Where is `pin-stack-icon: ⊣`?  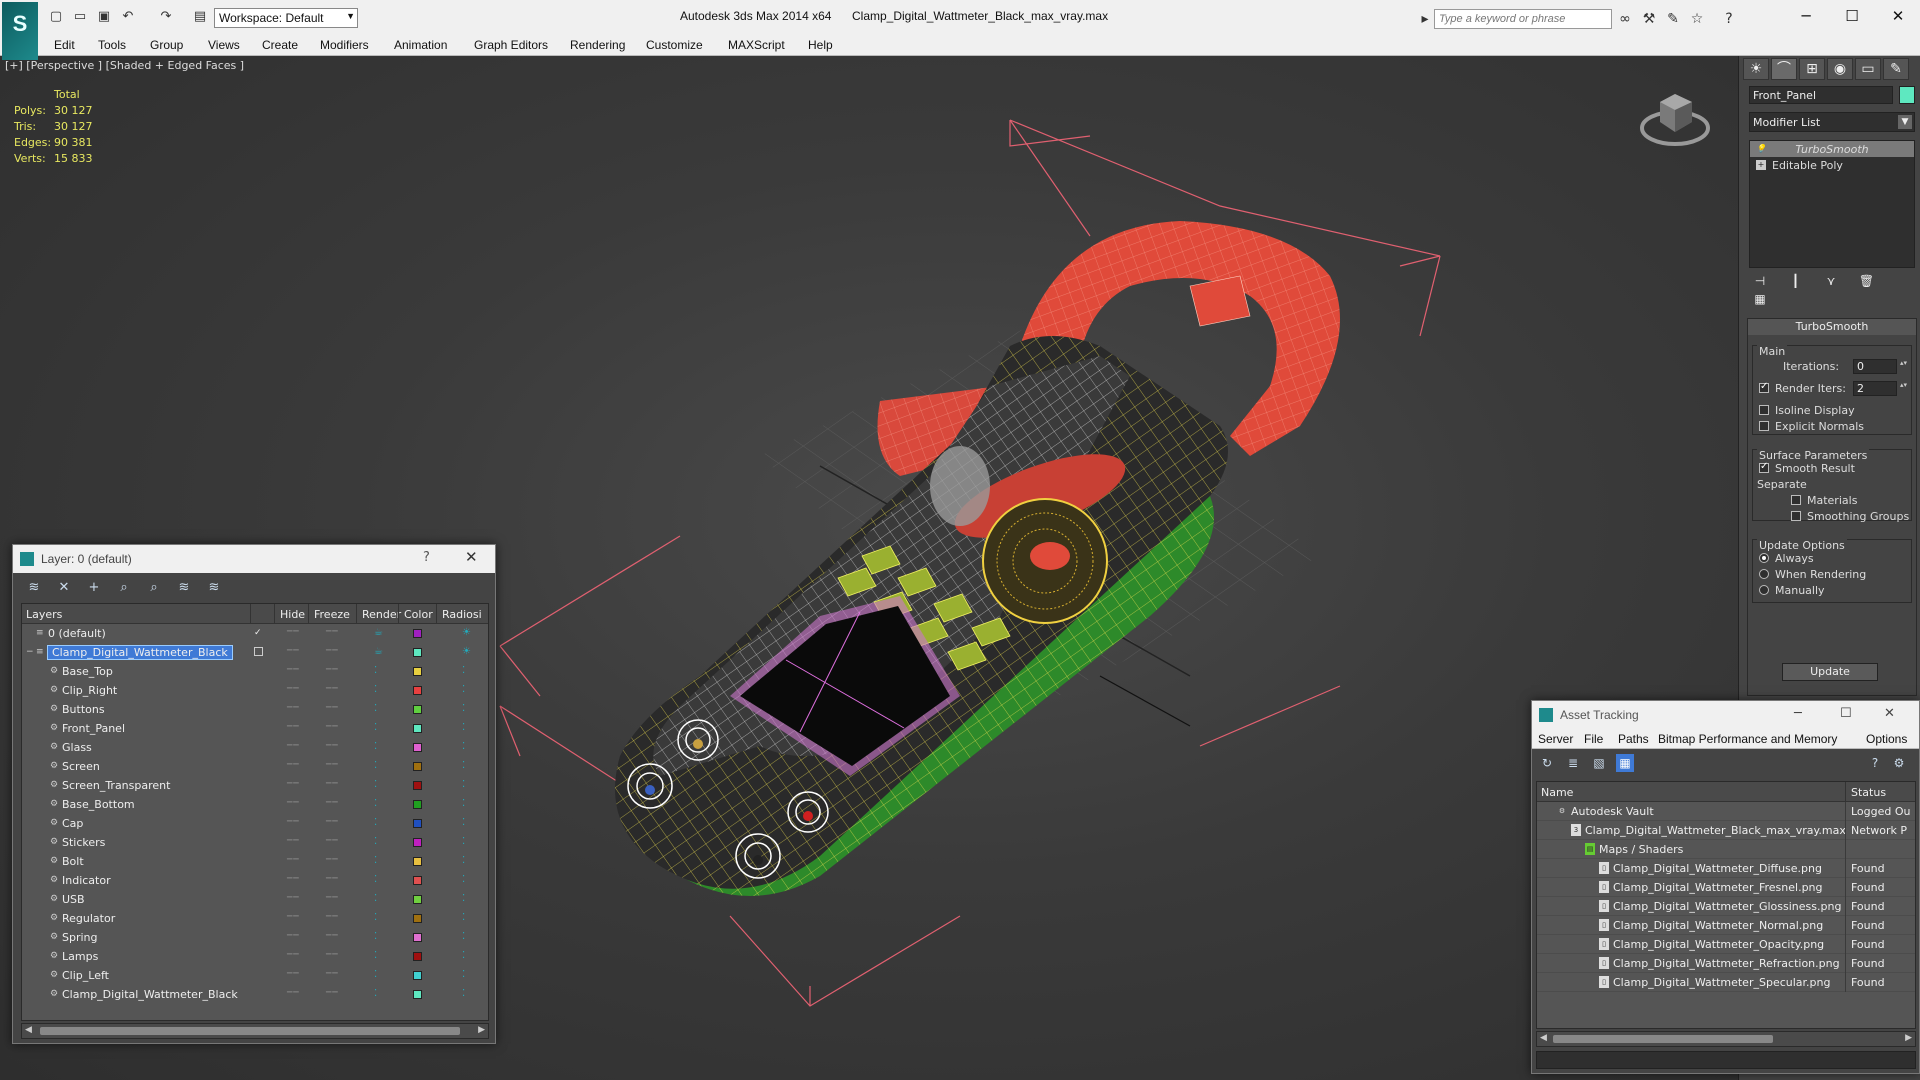 pin-stack-icon: ⊣ is located at coordinates (1760, 283).